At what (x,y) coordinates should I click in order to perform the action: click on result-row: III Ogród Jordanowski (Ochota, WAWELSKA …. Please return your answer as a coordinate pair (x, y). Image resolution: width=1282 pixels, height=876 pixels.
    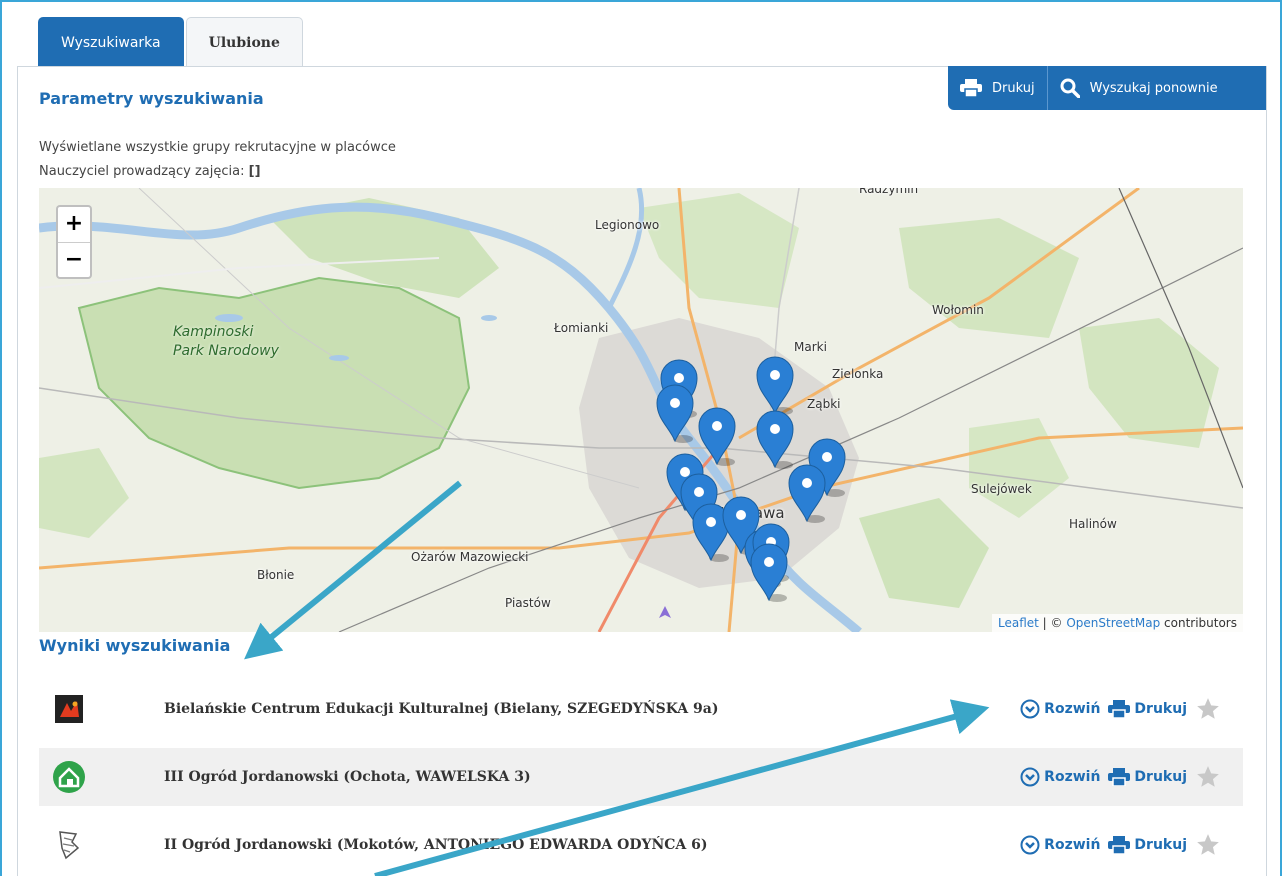
    Looking at the image, I should click on (641, 777).